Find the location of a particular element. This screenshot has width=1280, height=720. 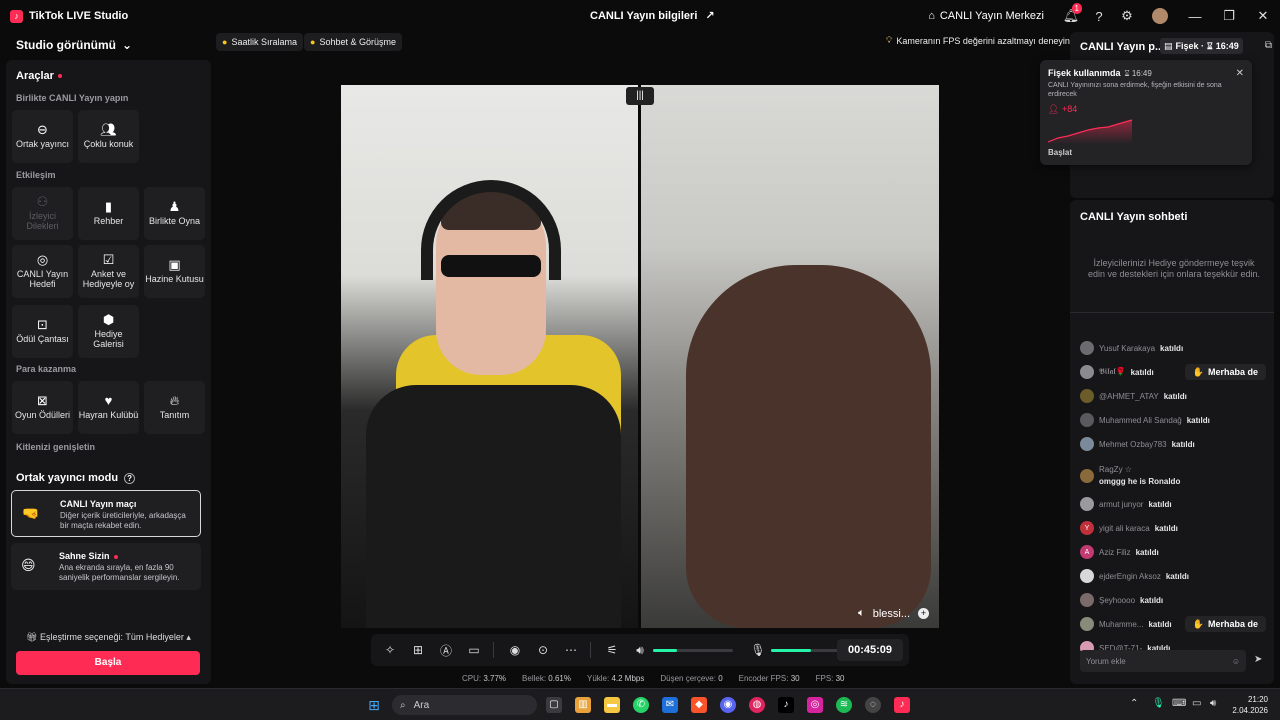

record-icon: ◉ is located at coordinates (515, 650).